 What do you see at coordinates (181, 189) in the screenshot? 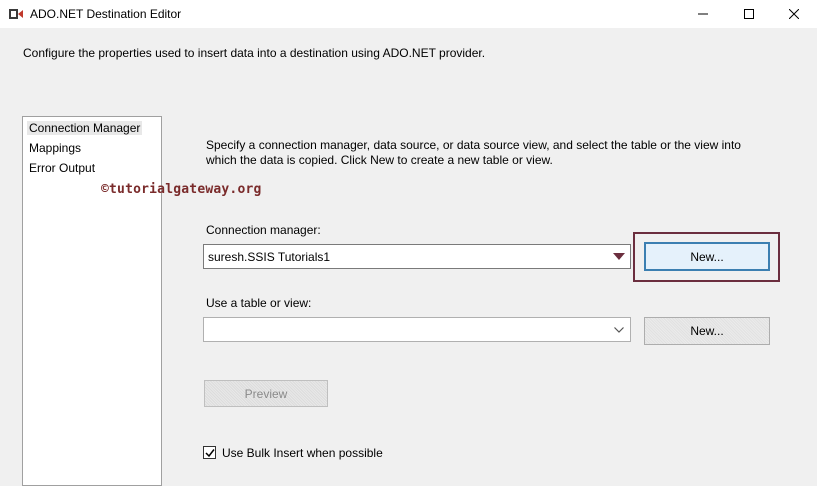
I see `watermark-text: ©tutorialgateway.org` at bounding box center [181, 189].